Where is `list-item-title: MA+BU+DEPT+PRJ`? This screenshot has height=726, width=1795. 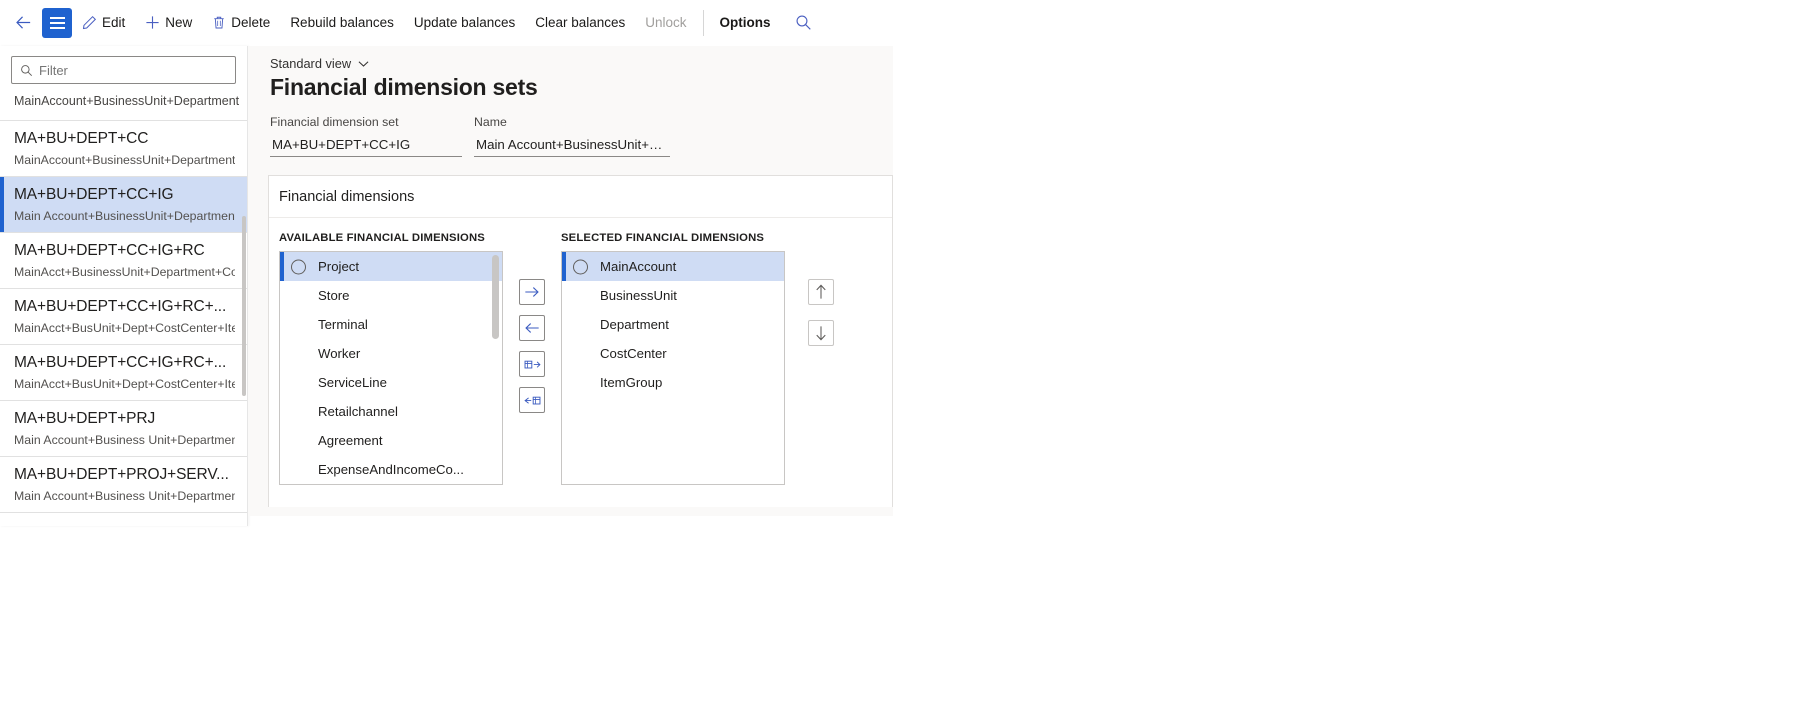 list-item-title: MA+BU+DEPT+PRJ is located at coordinates (85, 418).